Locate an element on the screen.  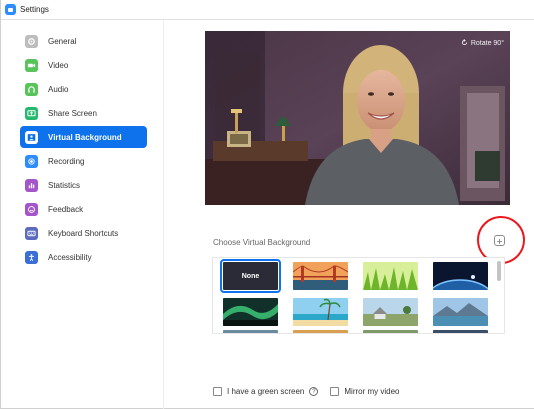
sidebar-item-virtual-background: Virtual Background is located at coordinates (83, 137).